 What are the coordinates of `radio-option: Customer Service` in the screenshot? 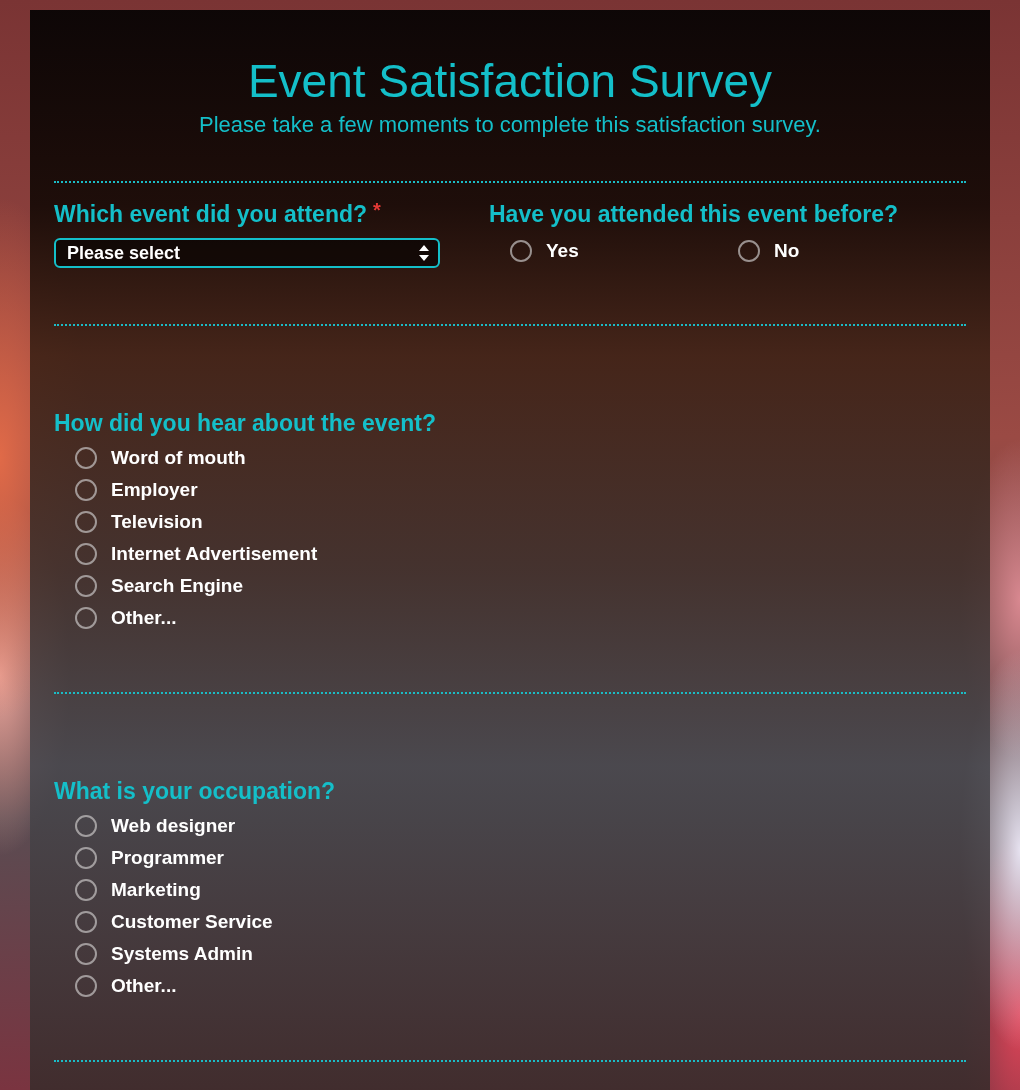 It's located at (174, 922).